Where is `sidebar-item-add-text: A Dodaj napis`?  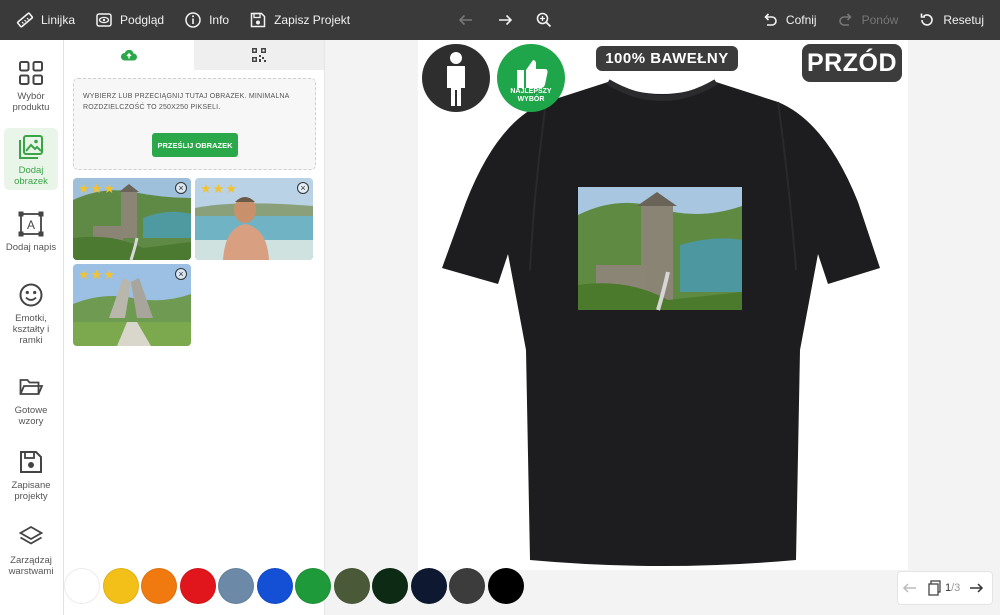 sidebar-item-add-text: A Dodaj napis is located at coordinates (31, 229).